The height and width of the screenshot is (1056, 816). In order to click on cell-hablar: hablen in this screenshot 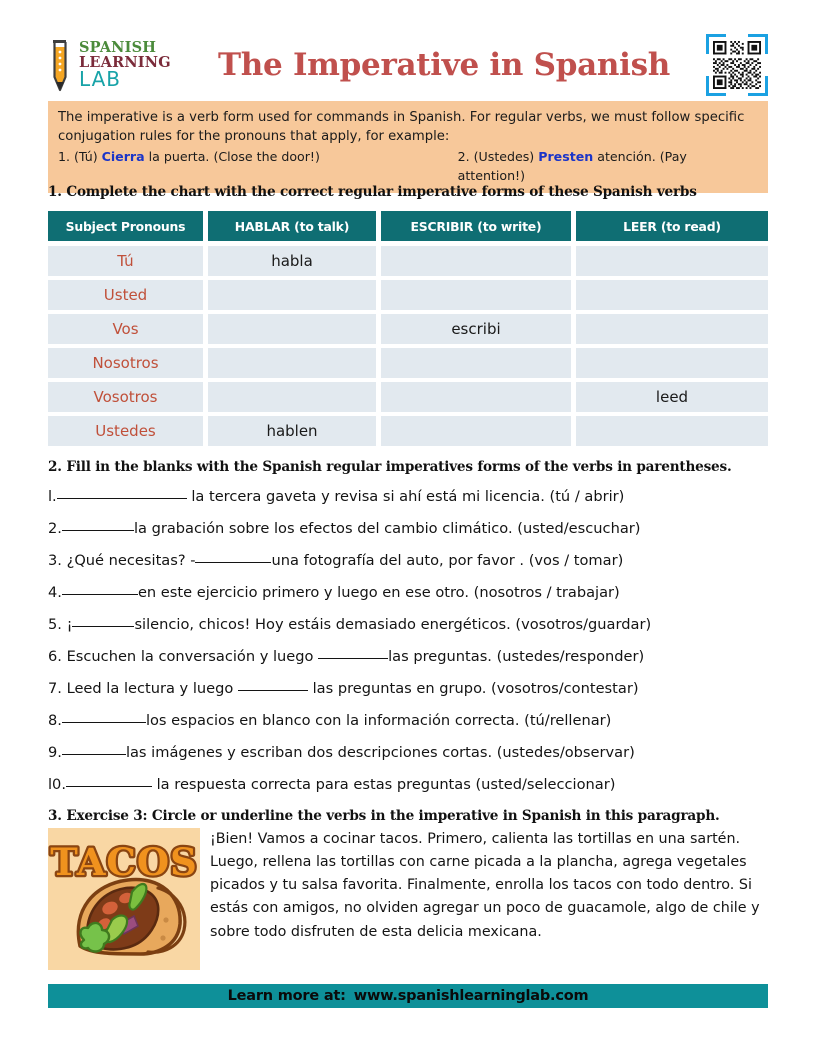, I will do `click(292, 431)`.